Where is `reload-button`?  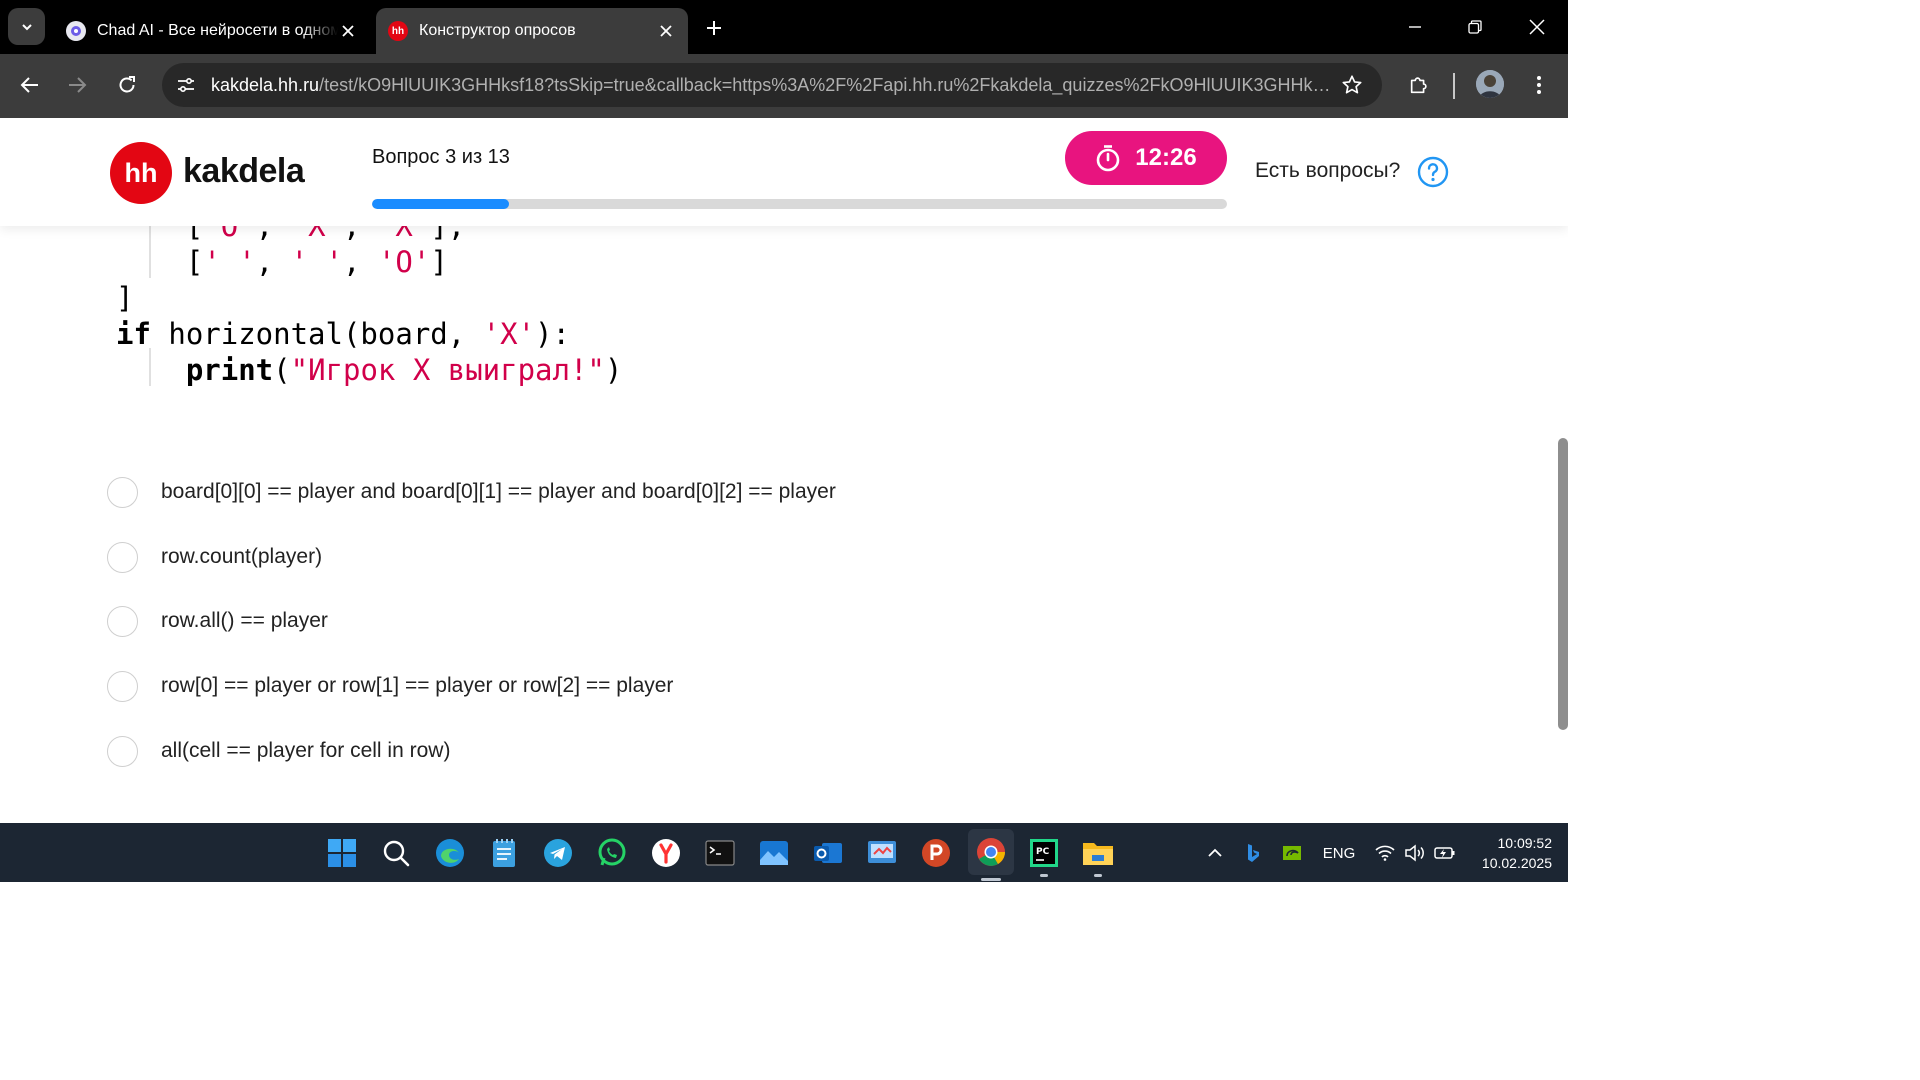
reload-button is located at coordinates (127, 85).